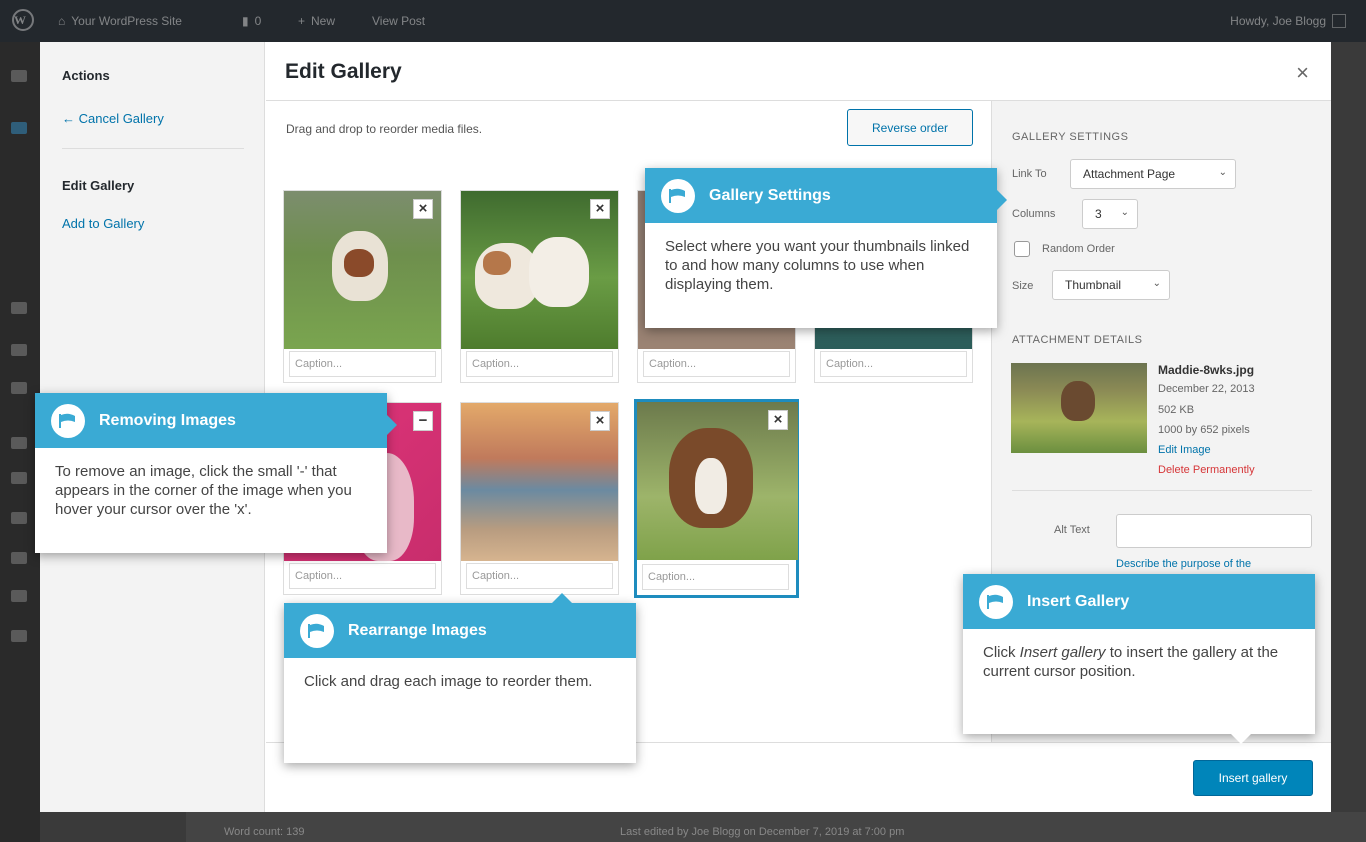 The image size is (1366, 842). What do you see at coordinates (126, 21) in the screenshot?
I see `site-name: Your WordPress Site` at bounding box center [126, 21].